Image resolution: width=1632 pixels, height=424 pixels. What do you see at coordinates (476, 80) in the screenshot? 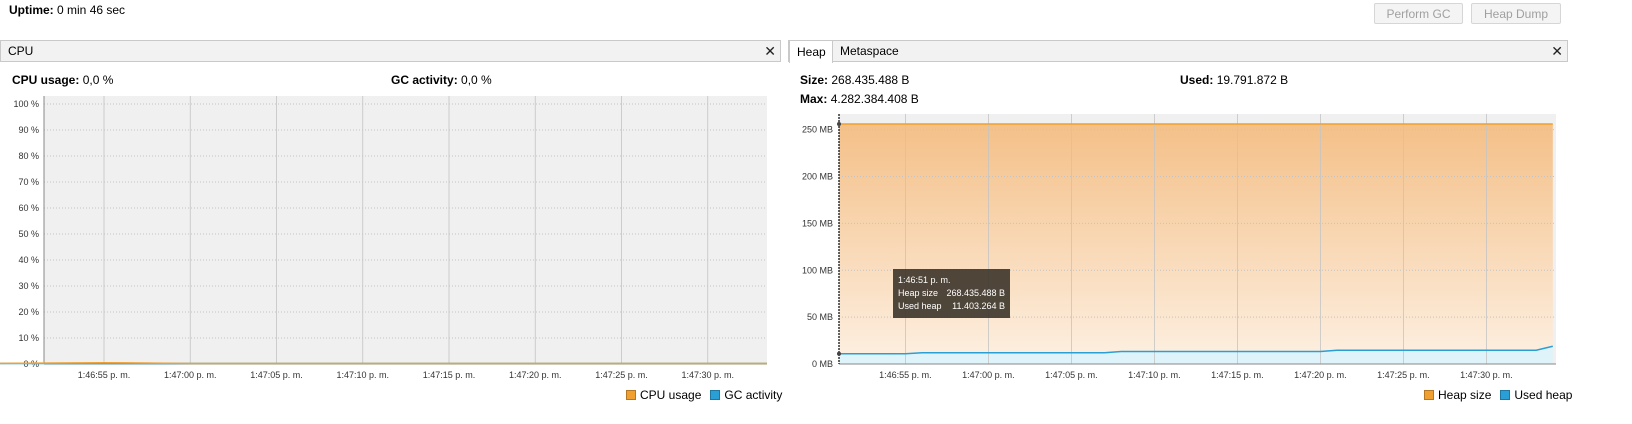
I see `gc-activity-value: 0,0 %` at bounding box center [476, 80].